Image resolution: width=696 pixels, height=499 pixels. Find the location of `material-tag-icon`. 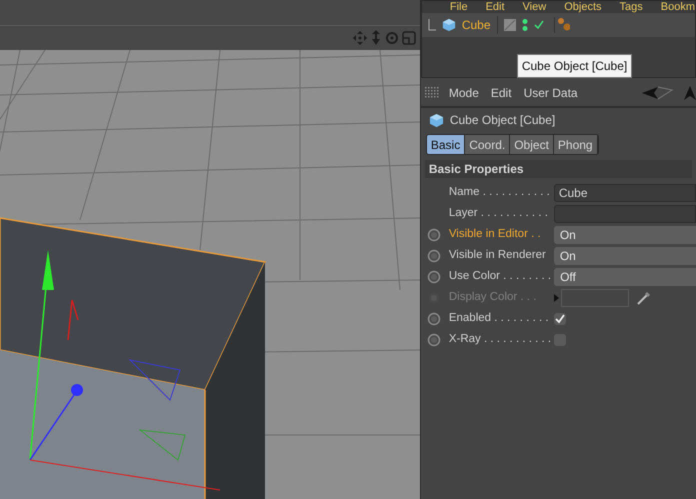

material-tag-icon is located at coordinates (562, 25).